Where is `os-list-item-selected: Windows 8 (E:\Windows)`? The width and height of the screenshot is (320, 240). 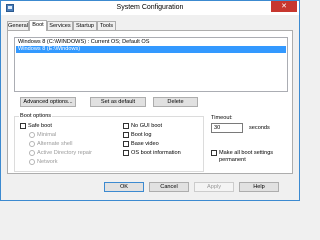 os-list-item-selected: Windows 8 (E:\Windows) is located at coordinates (151, 49).